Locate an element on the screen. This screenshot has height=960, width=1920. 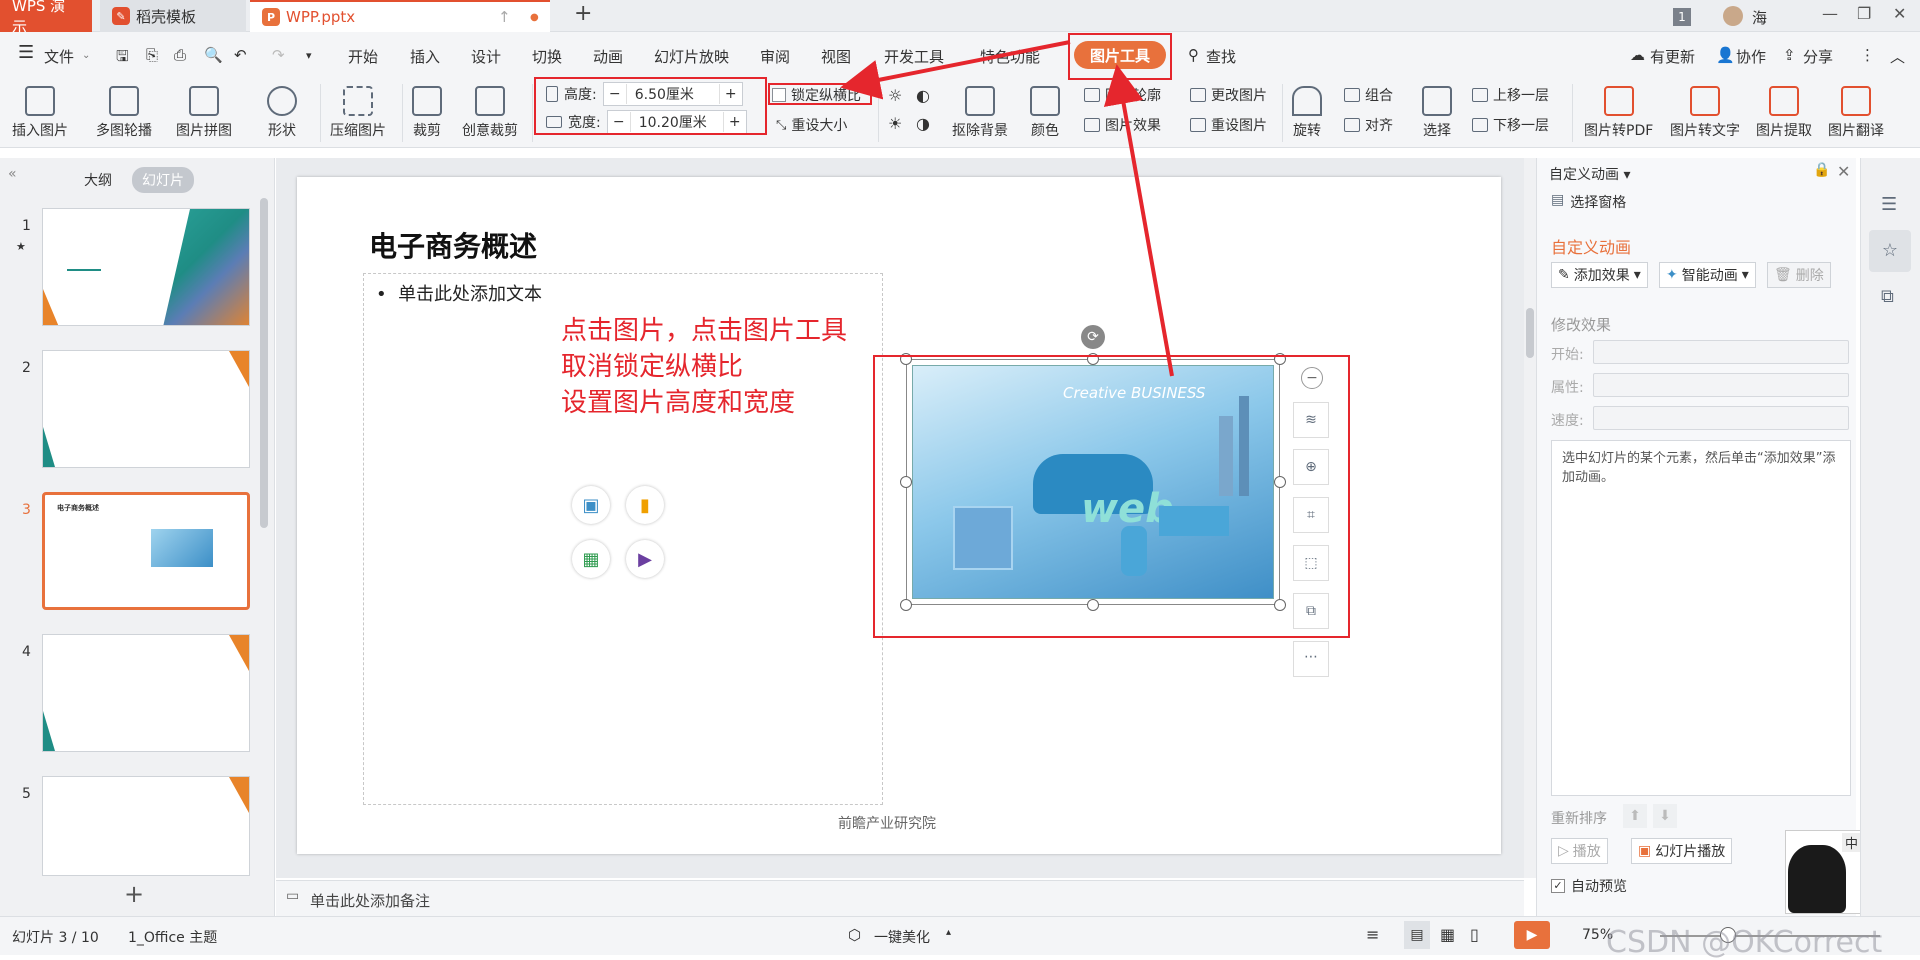
annotation-arrows is located at coordinates (1007, 208).